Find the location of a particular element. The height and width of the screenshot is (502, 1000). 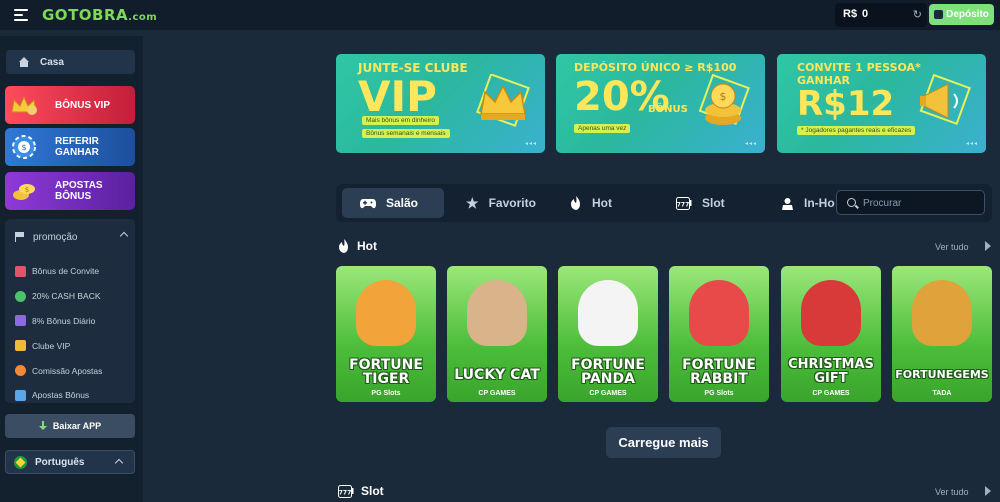

banner-headline: VIP is located at coordinates (397, 96).